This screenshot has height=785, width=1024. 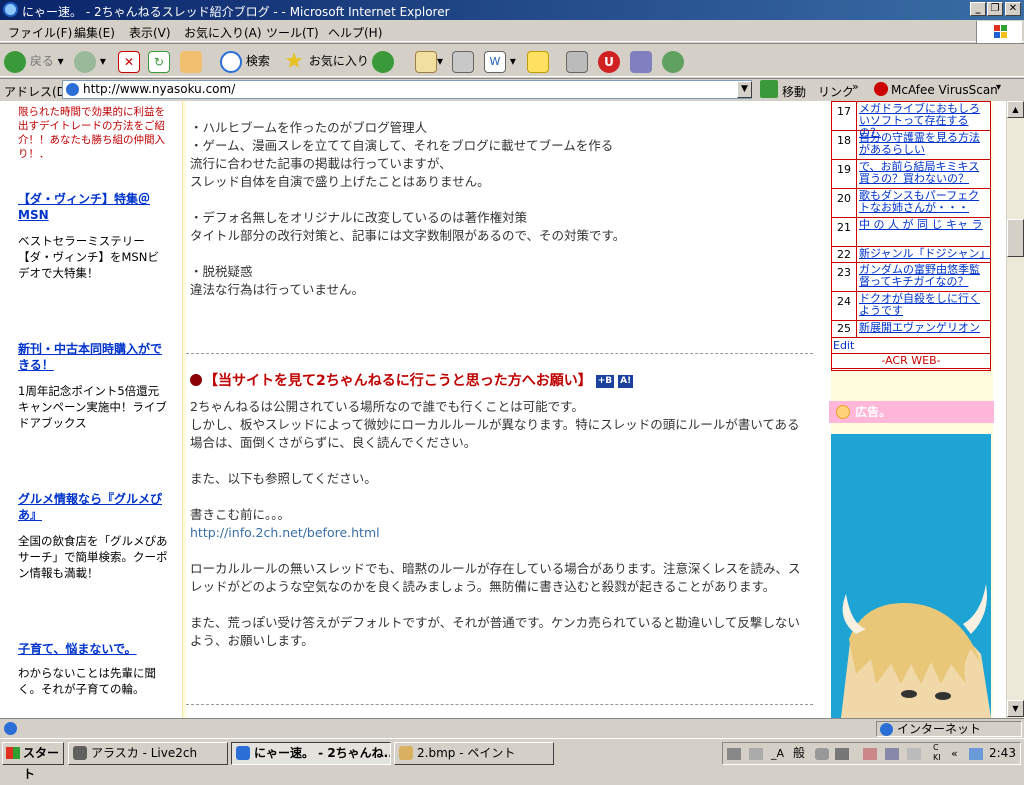 I want to click on pen-icon, so click(x=870, y=754).